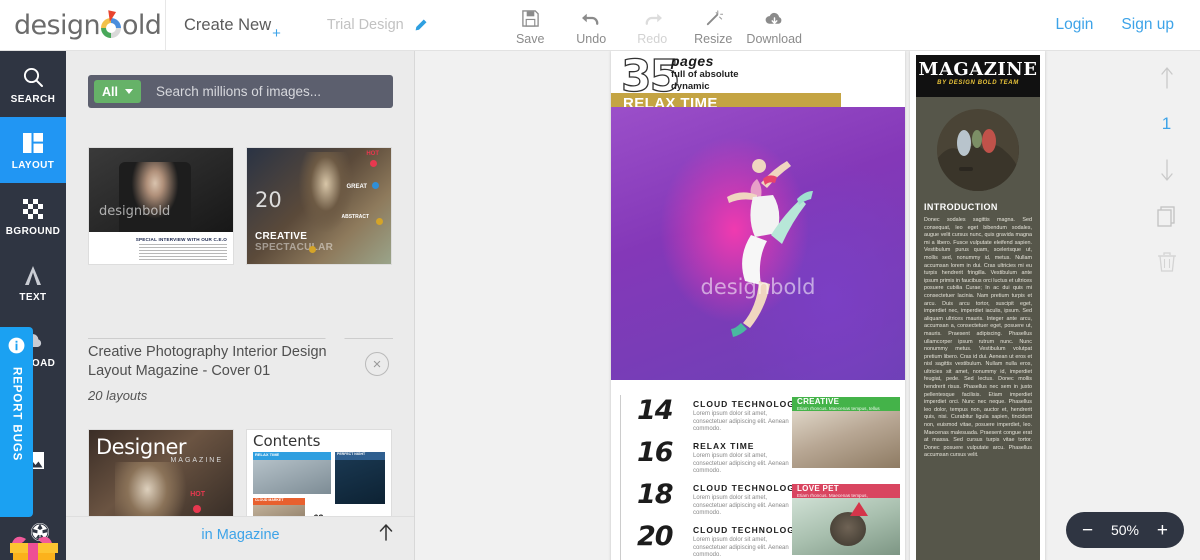  Describe the element at coordinates (774, 18) in the screenshot. I see `cloud-download-icon` at that location.